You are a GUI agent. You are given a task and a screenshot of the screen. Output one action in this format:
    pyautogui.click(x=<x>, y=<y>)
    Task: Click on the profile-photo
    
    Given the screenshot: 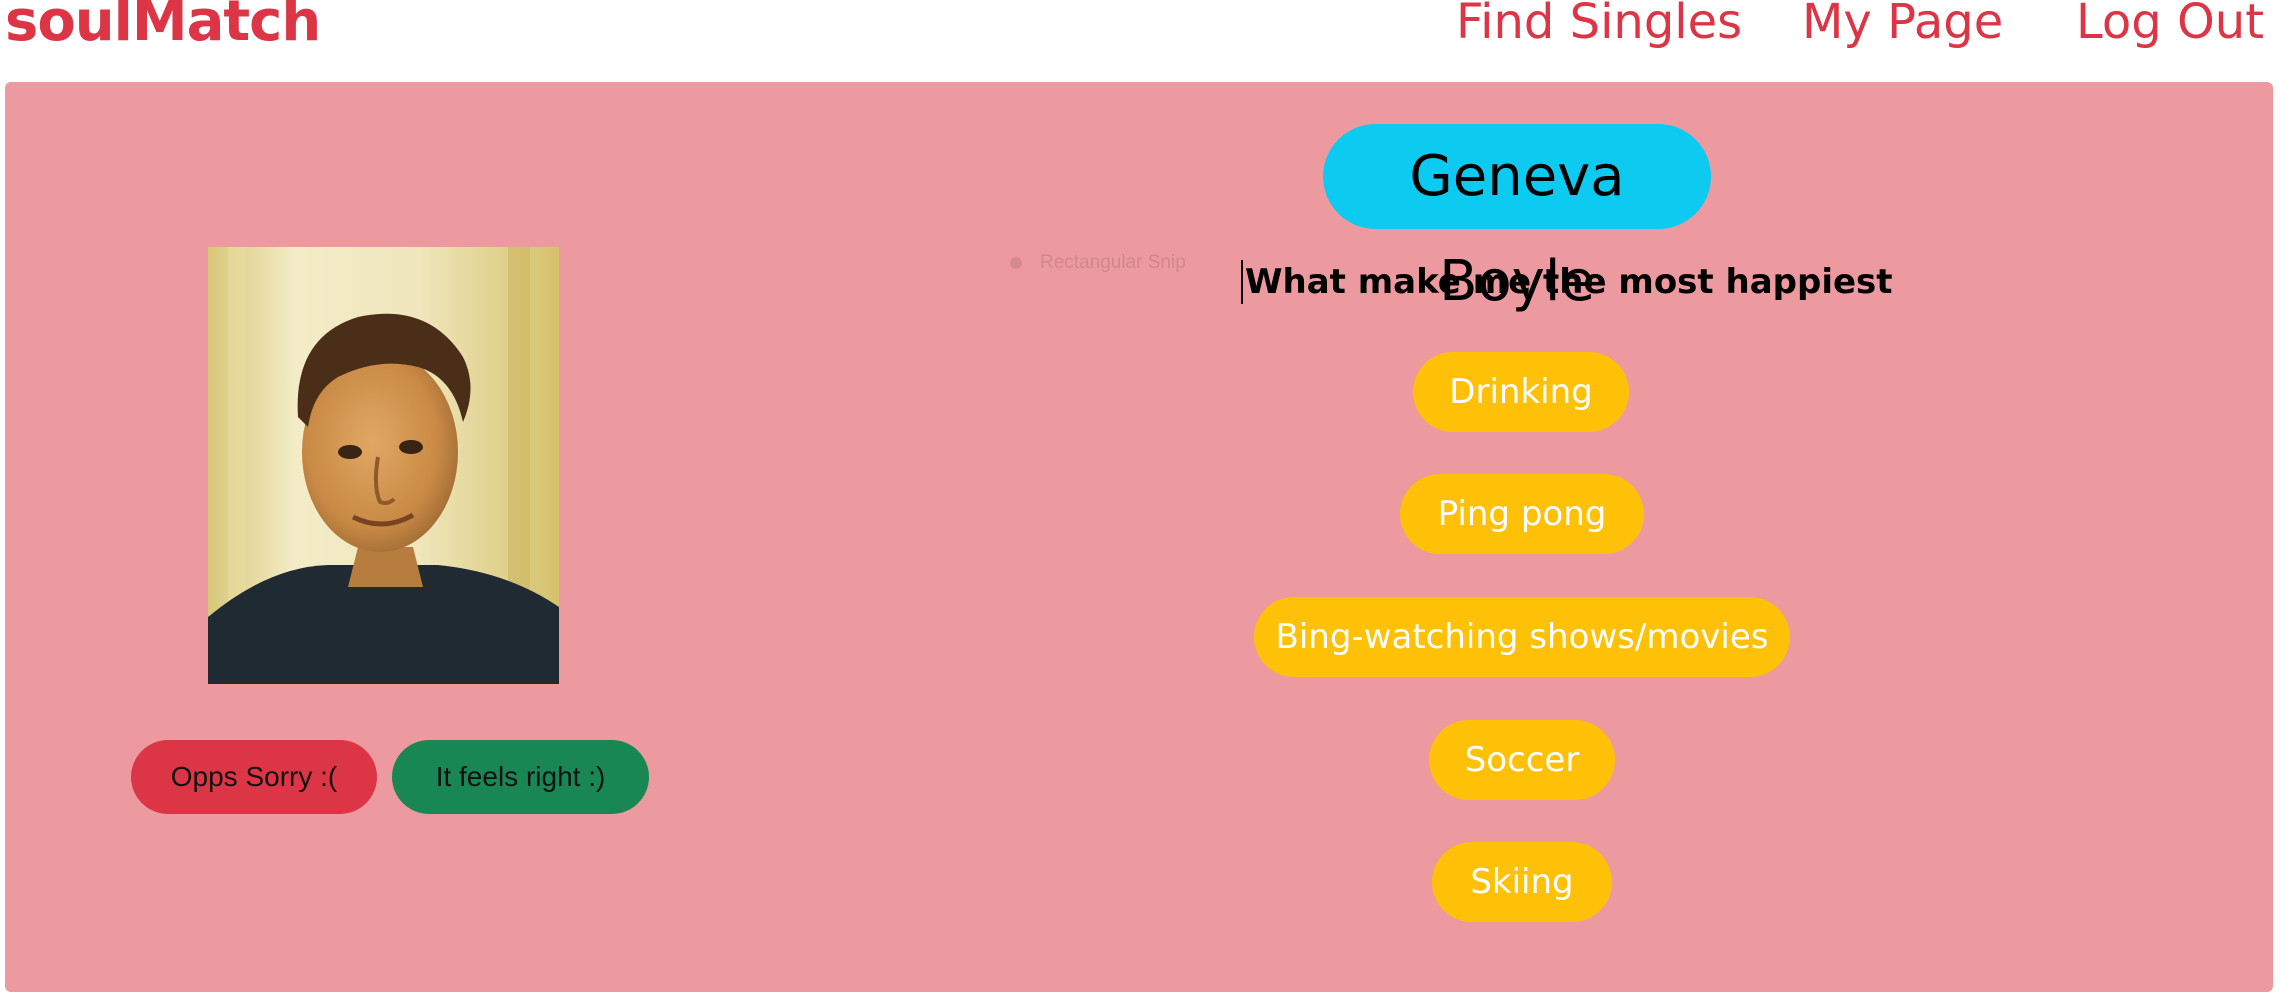 What is the action you would take?
    pyautogui.click(x=383, y=465)
    